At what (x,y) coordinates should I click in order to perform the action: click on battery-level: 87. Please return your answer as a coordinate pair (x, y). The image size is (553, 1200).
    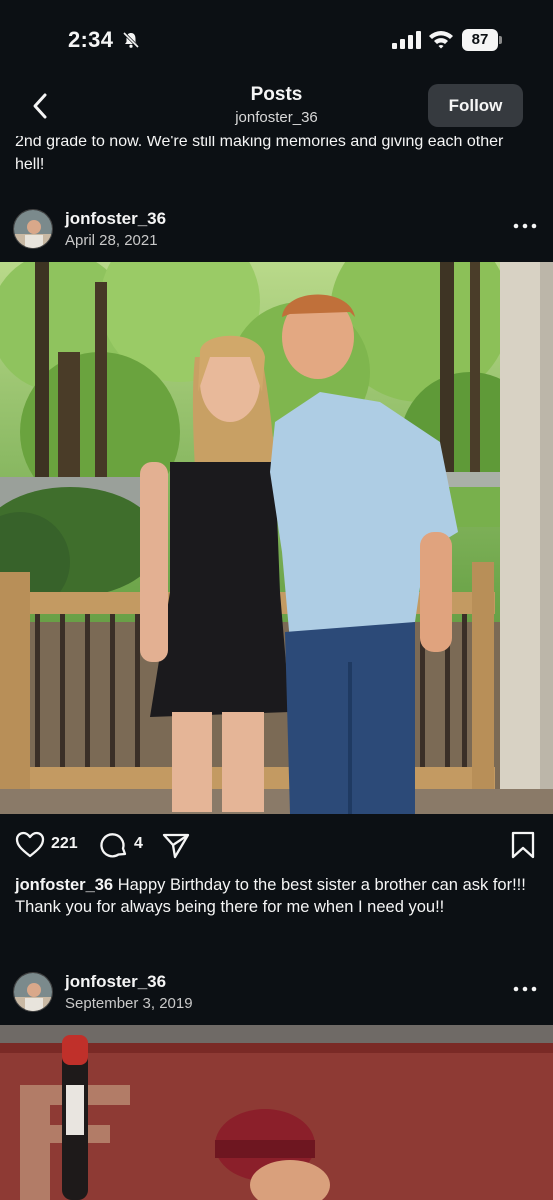
    Looking at the image, I should click on (480, 40).